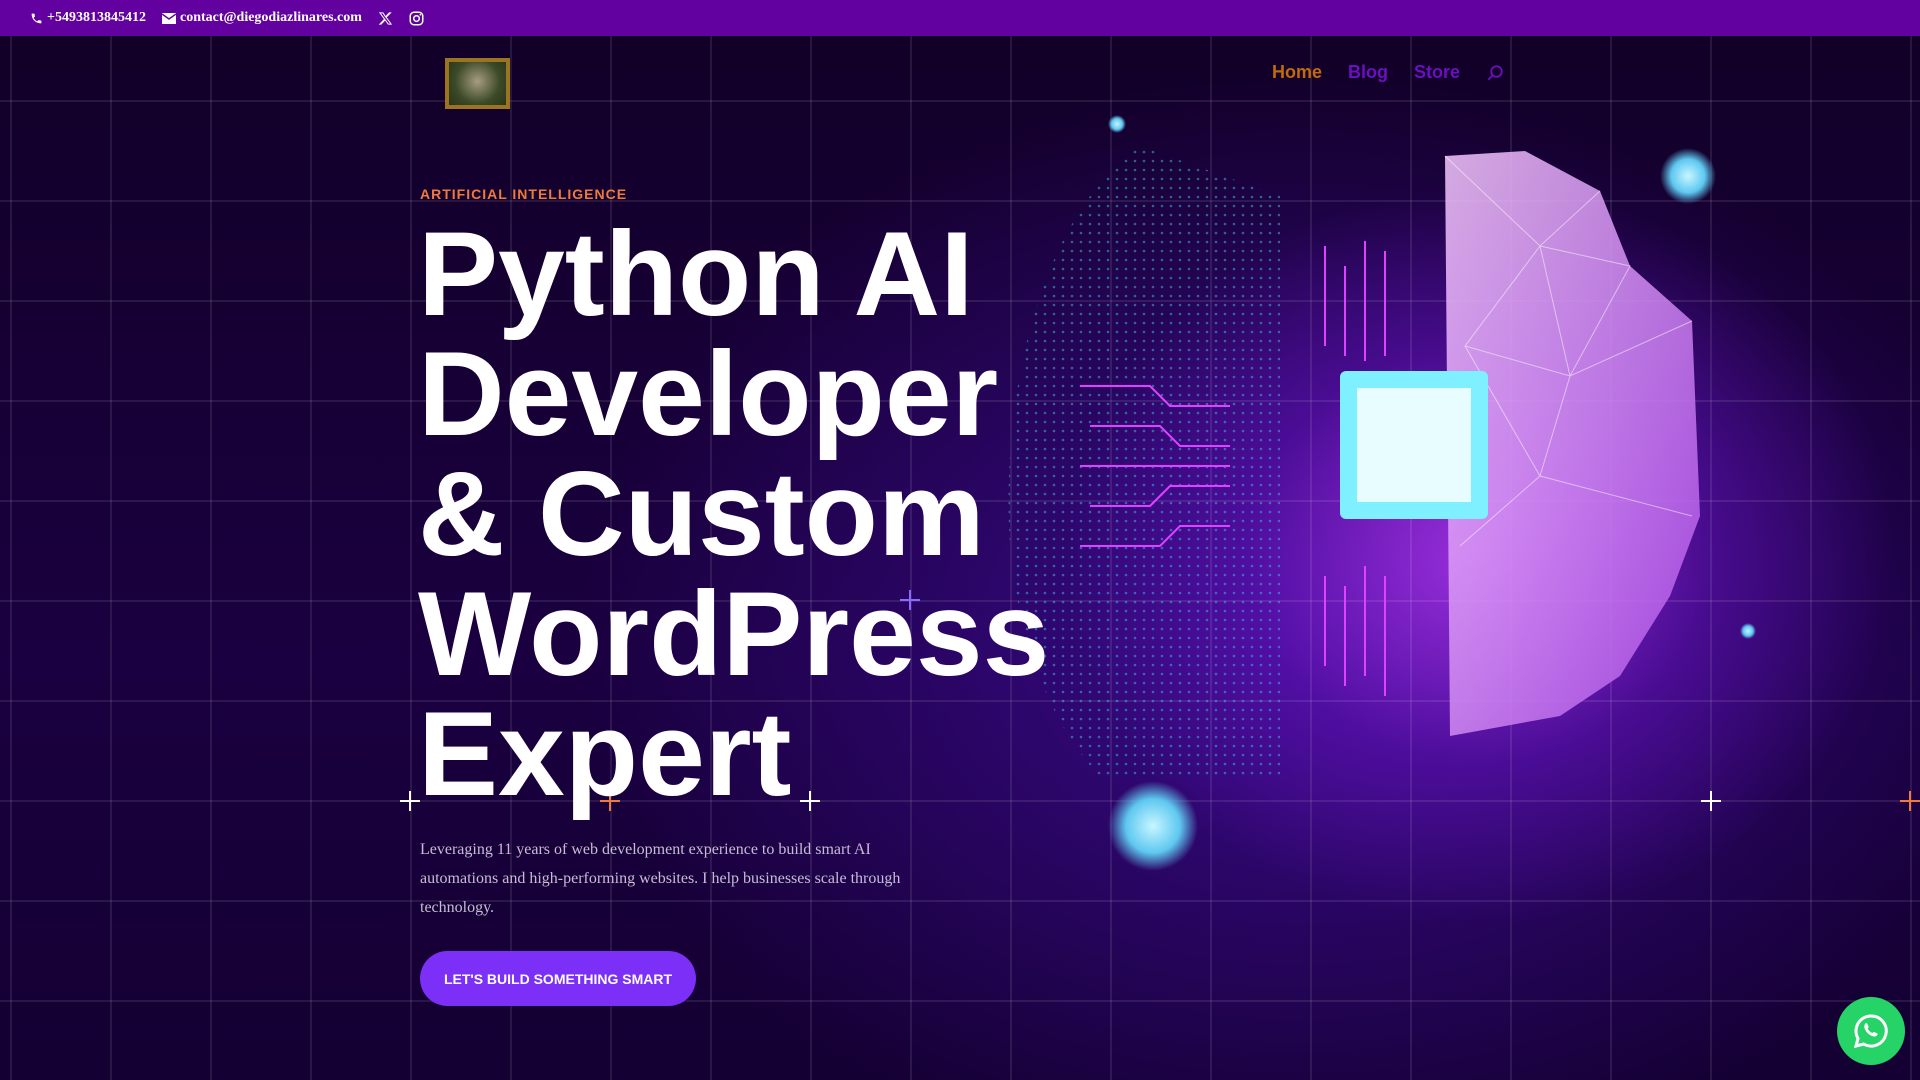 This screenshot has height=1080, width=1920. What do you see at coordinates (1495, 73) in the screenshot?
I see `search-icon` at bounding box center [1495, 73].